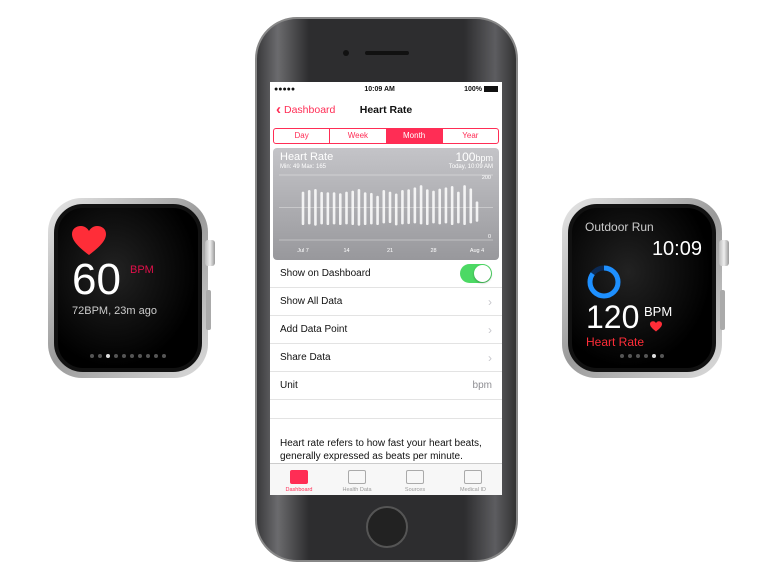 The height and width of the screenshot is (582, 768). Describe the element at coordinates (476, 273) in the screenshot. I see `dashboard-toggle` at that location.